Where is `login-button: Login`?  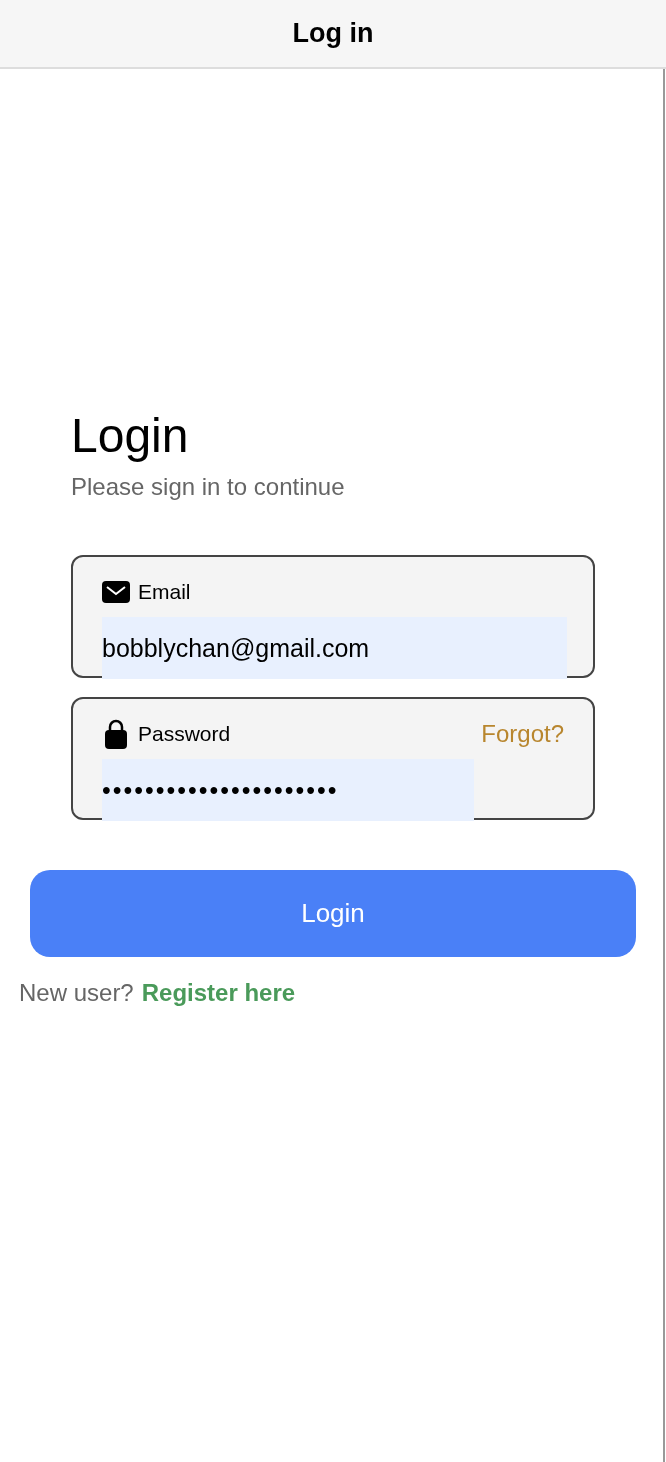
login-button: Login is located at coordinates (333, 913).